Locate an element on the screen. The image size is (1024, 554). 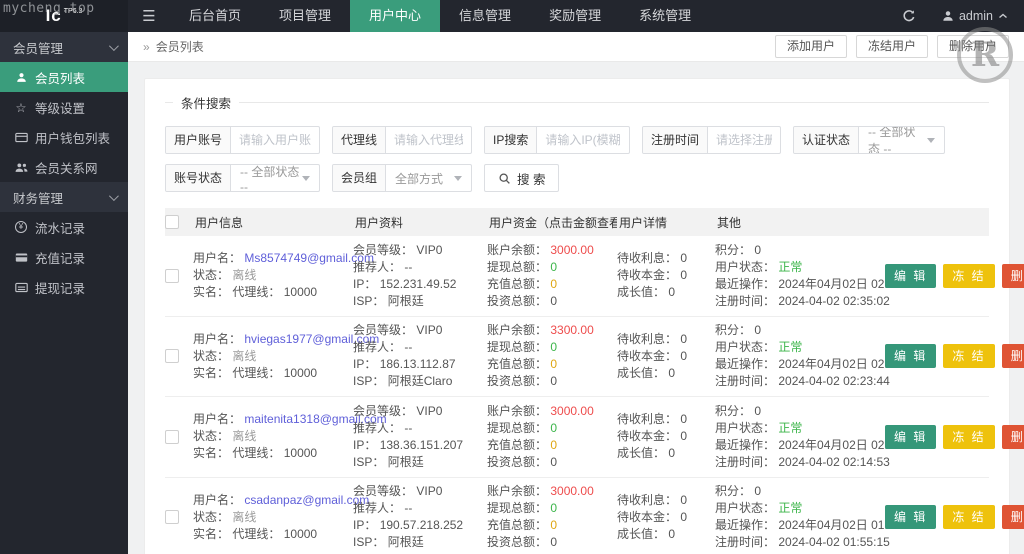
username-label: 用户名： is located at coordinates (217, 258).